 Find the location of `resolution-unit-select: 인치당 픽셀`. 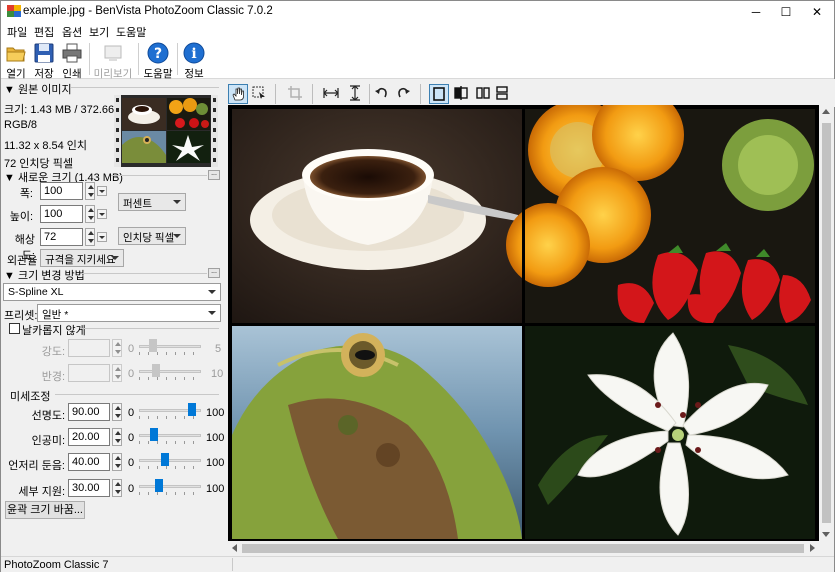

resolution-unit-select: 인치당 픽셀 is located at coordinates (152, 236).